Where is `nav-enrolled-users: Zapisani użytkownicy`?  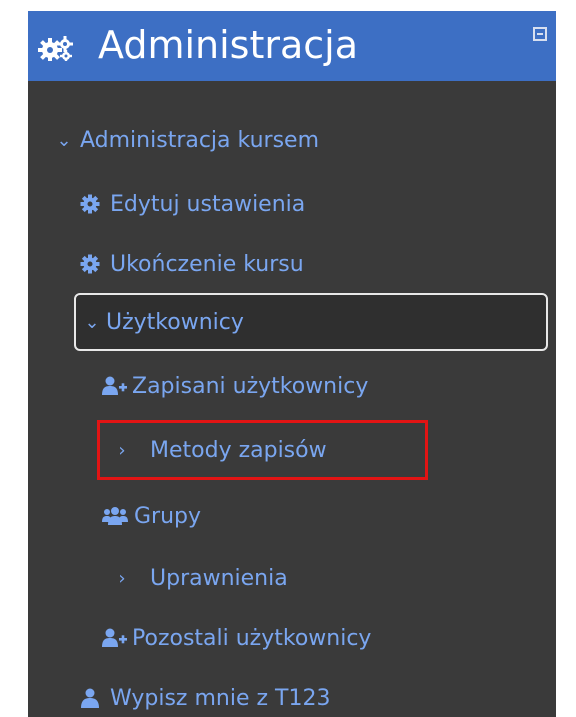
nav-enrolled-users: Zapisani użytkownicy is located at coordinates (235, 386).